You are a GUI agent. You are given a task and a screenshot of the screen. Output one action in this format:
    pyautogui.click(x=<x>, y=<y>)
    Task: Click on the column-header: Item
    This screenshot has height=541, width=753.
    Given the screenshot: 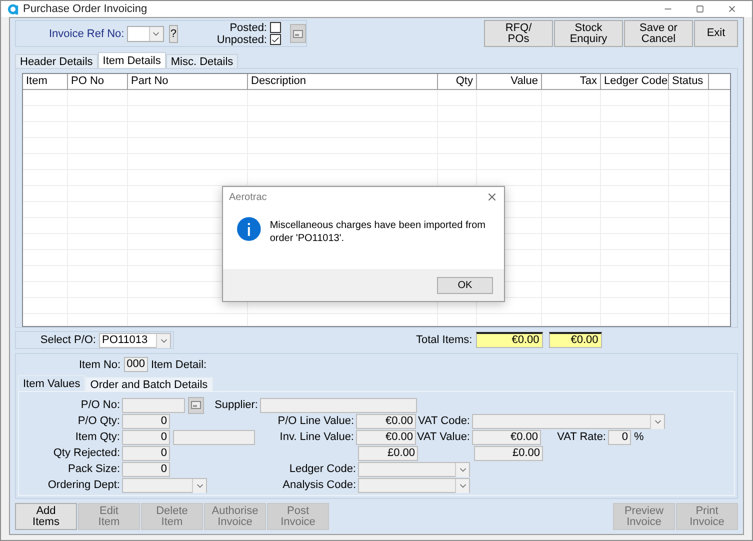 What is the action you would take?
    pyautogui.click(x=45, y=81)
    